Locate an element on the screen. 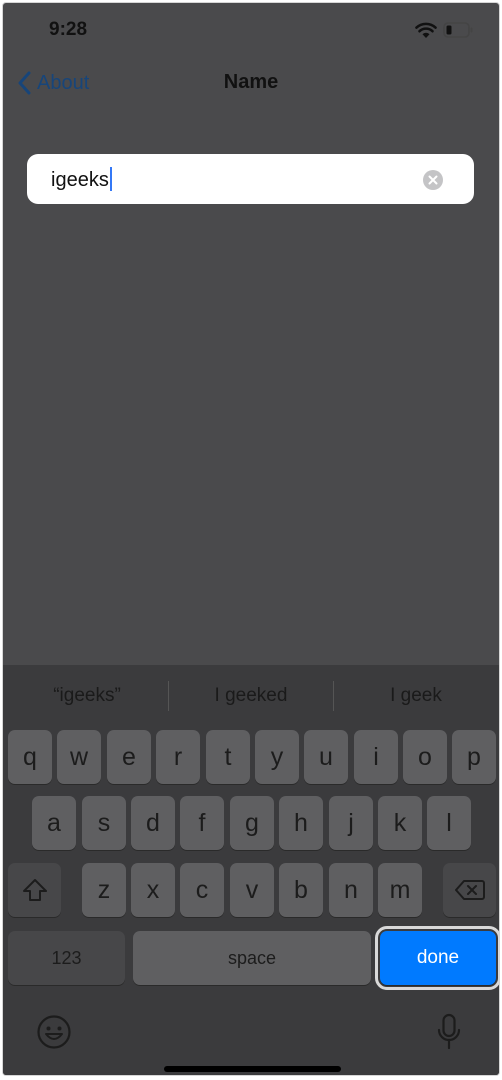 Image resolution: width=502 pixels, height=1080 pixels. shift-arrow-icon is located at coordinates (34, 890).